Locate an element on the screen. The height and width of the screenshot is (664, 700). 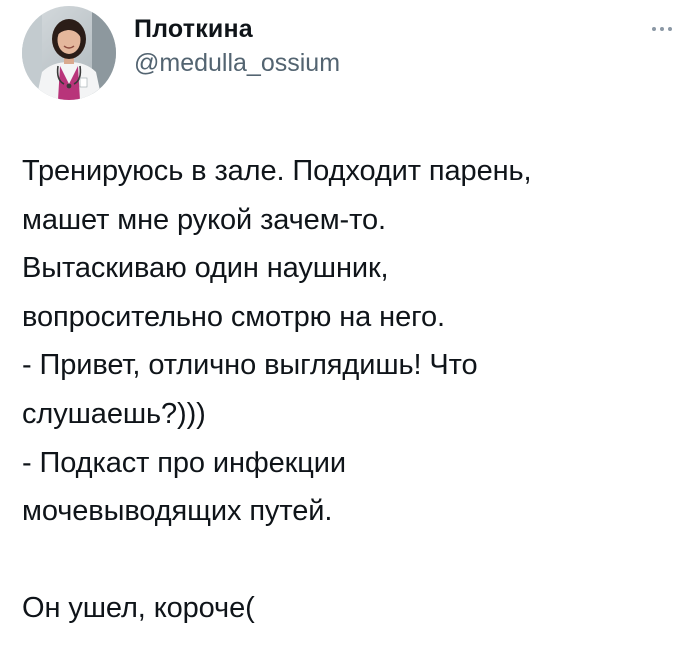
tweet-line: Тренируюсь в зале. Подходит парень, is located at coordinates (277, 171).